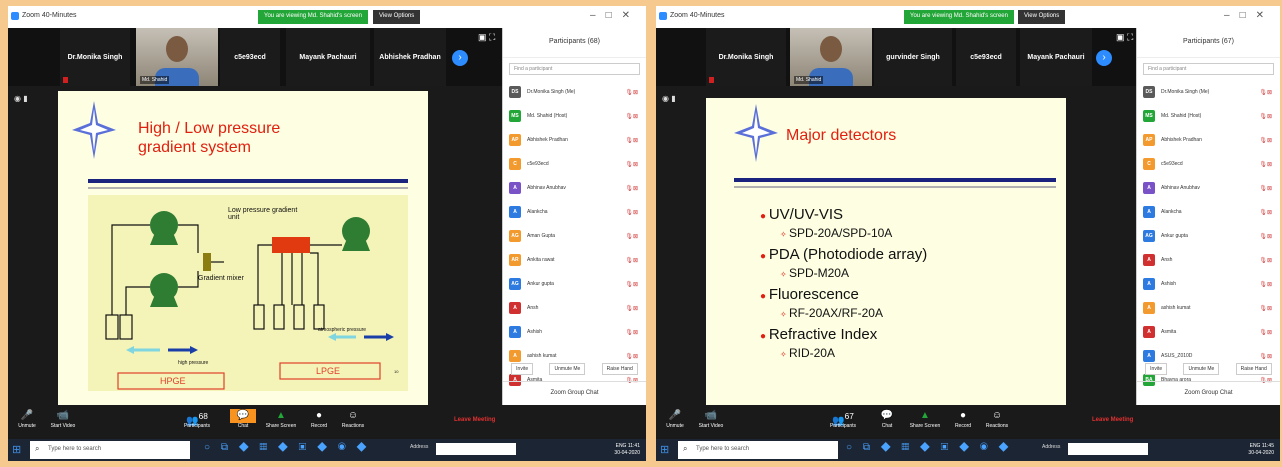 This screenshot has width=1282, height=467. I want to click on sub-bullet-text: SPD-M20A, so click(818, 273).